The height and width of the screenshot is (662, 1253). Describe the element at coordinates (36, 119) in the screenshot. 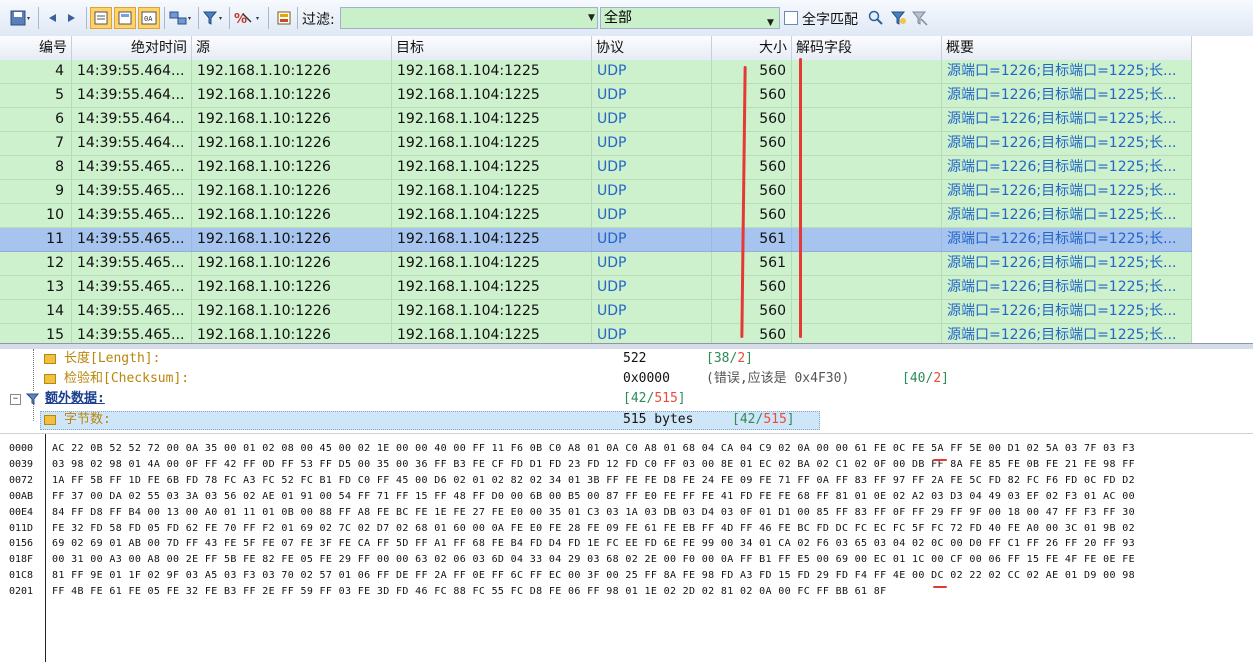

I see `cell-number: 6` at that location.